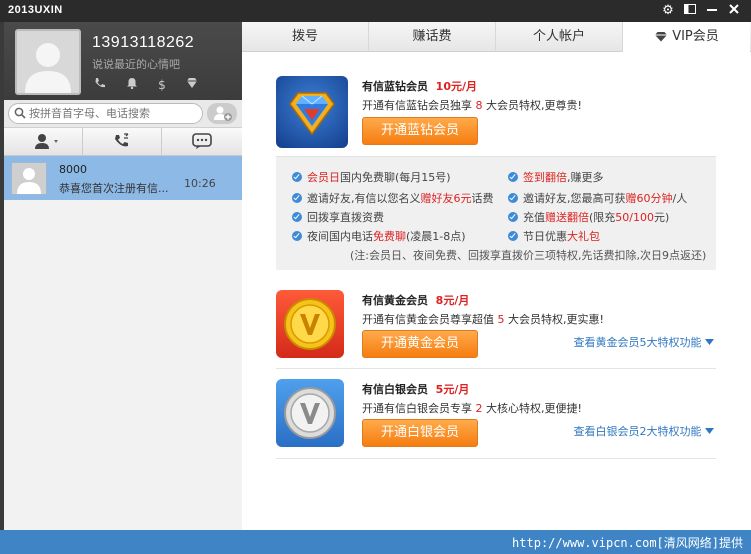 Image resolution: width=751 pixels, height=554 pixels. I want to click on blue-diamond-icon, so click(312, 114).